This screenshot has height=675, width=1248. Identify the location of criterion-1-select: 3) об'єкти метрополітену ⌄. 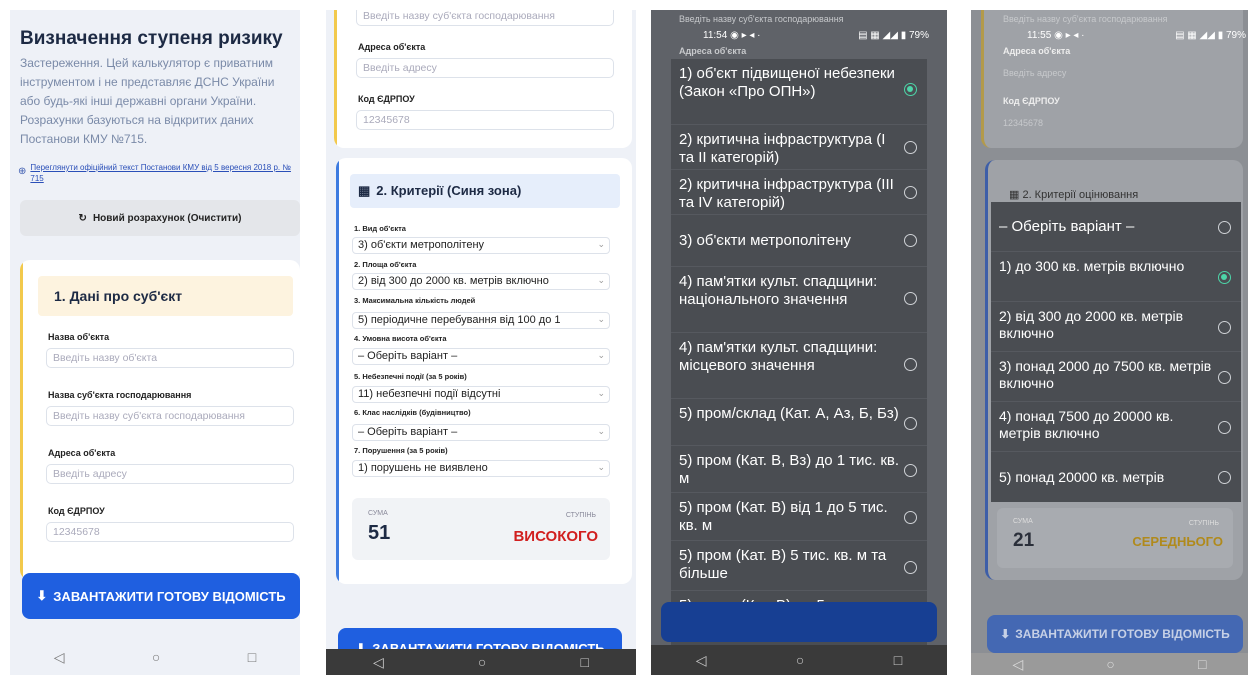
(481, 245).